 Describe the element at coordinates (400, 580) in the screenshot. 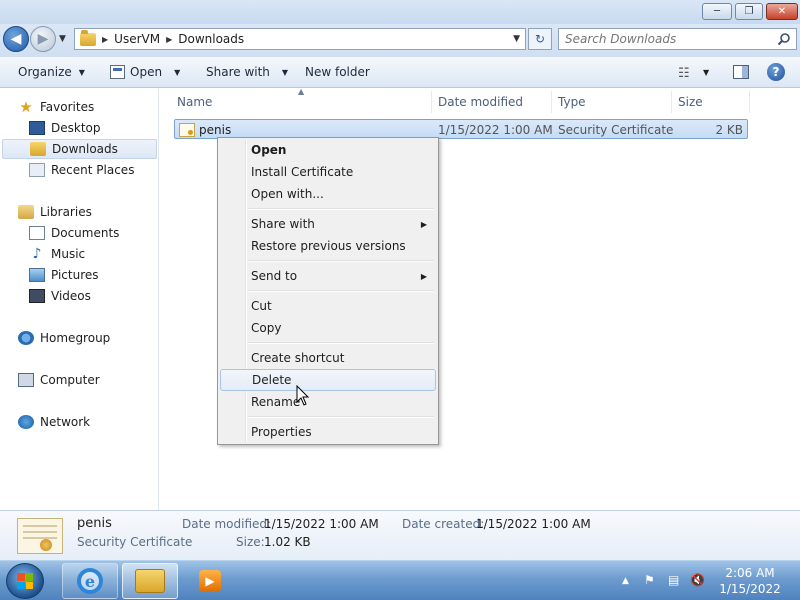

I see `taskbar: e ▶ ▲ ⚑ ▤ 🔇 2:06 AM 1/15/2022` at that location.